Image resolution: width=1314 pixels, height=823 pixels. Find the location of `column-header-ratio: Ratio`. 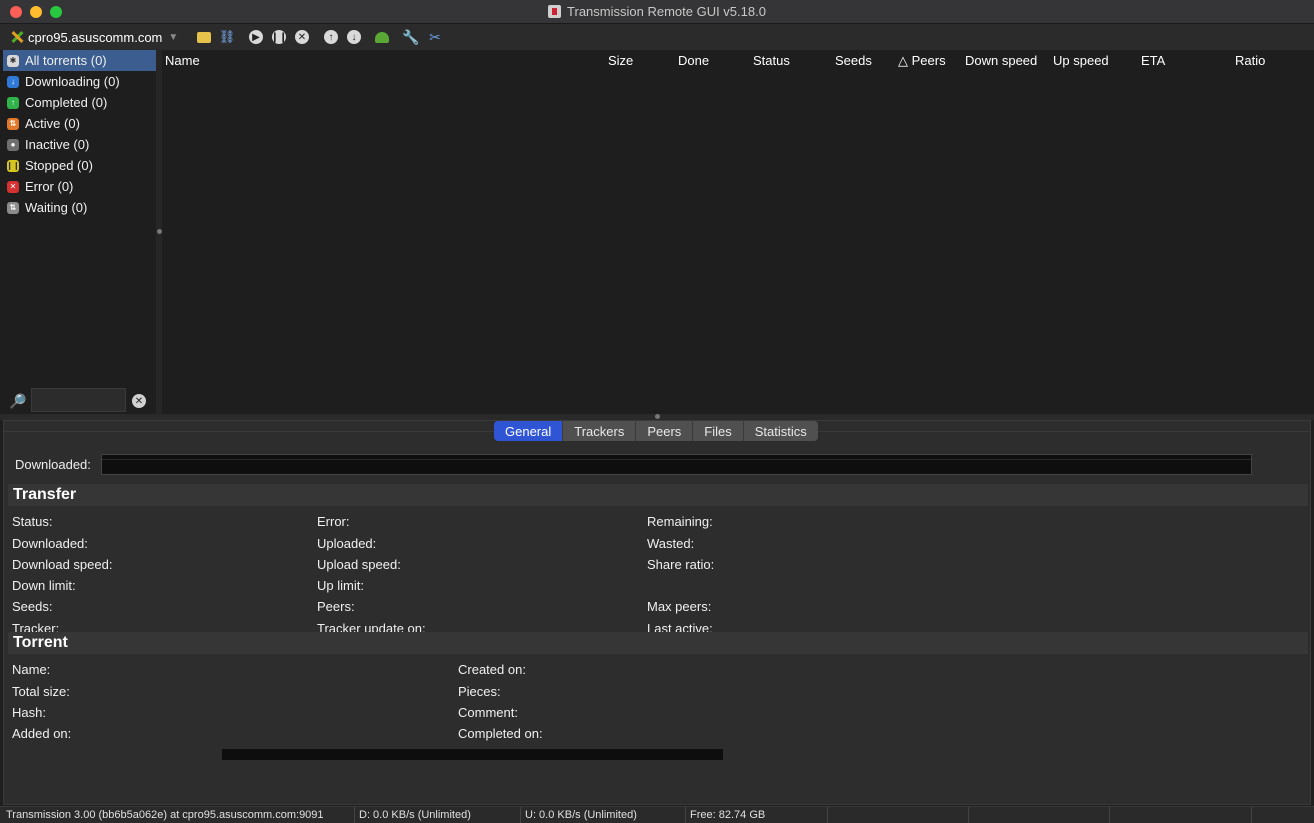

column-header-ratio: Ratio is located at coordinates (1250, 60).